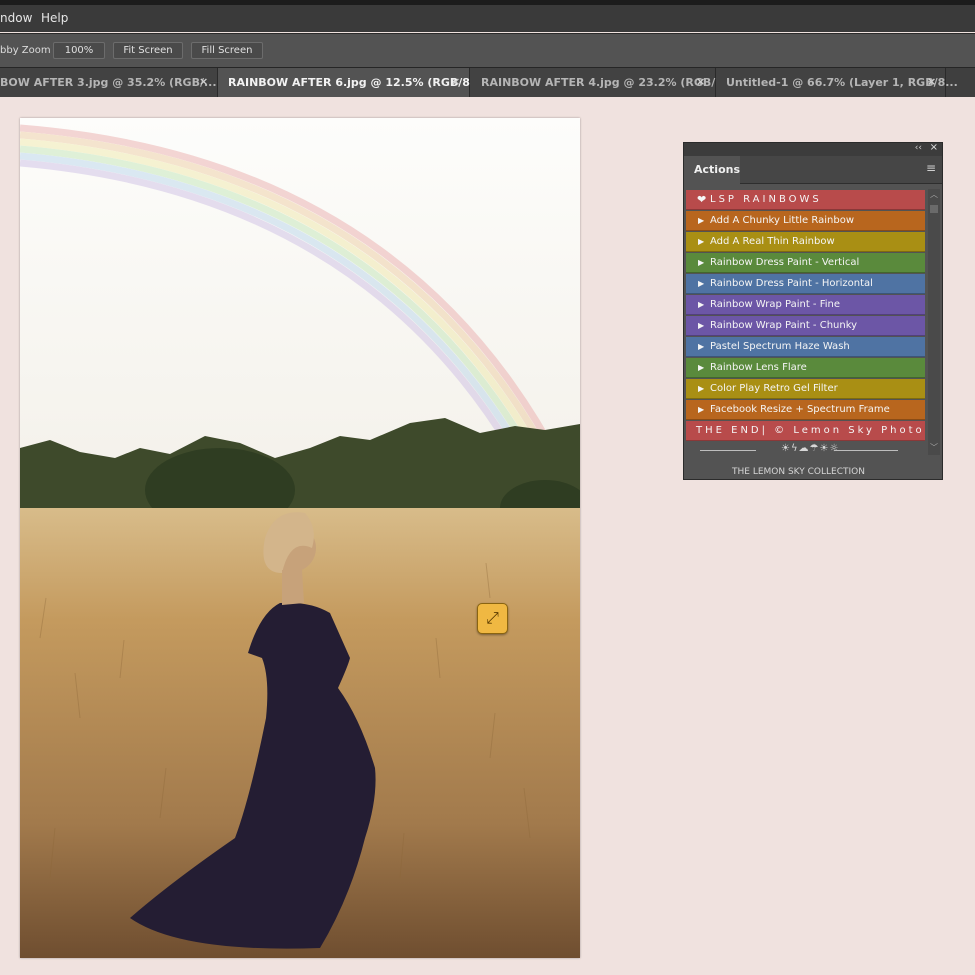 This screenshot has width=975, height=975. I want to click on menu-window: ndow, so click(16, 18).